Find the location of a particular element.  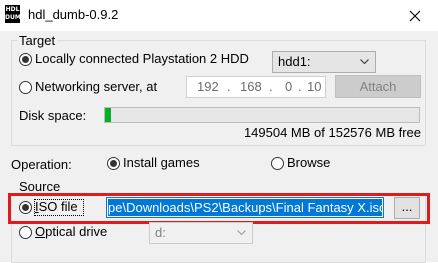

disk-space-label: Disk space: is located at coordinates (53, 115).